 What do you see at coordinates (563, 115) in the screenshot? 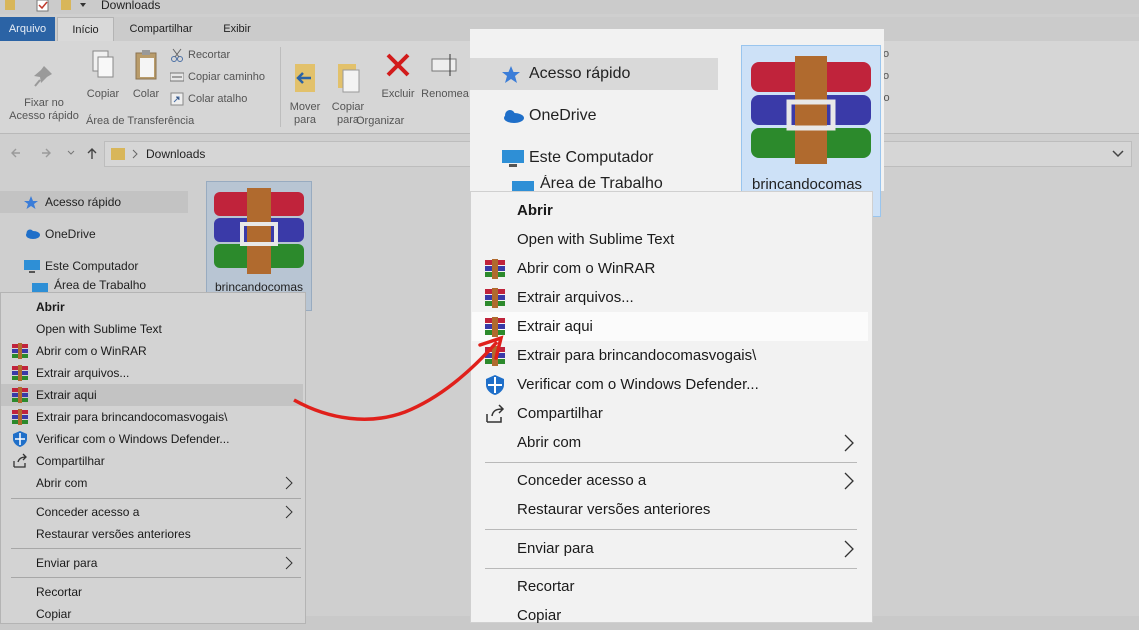
I see `zoom-nav-label: OneDrive` at bounding box center [563, 115].